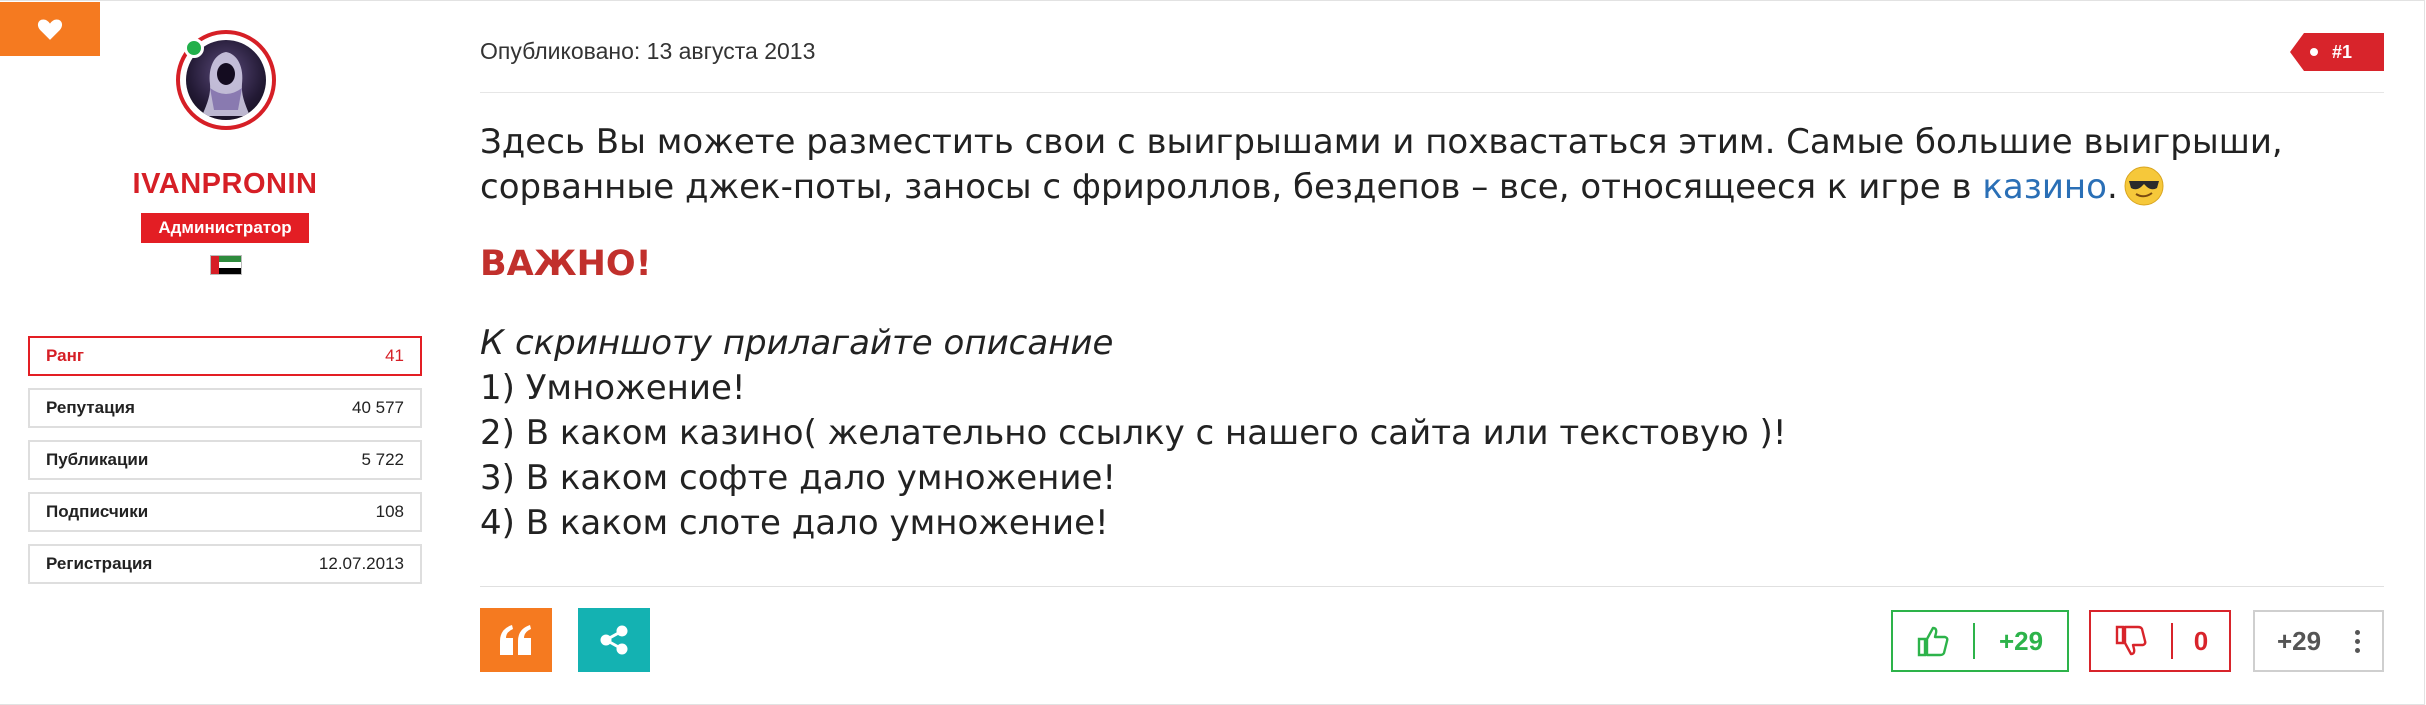  What do you see at coordinates (2112, 187) in the screenshot?
I see `intro-end: .` at bounding box center [2112, 187].